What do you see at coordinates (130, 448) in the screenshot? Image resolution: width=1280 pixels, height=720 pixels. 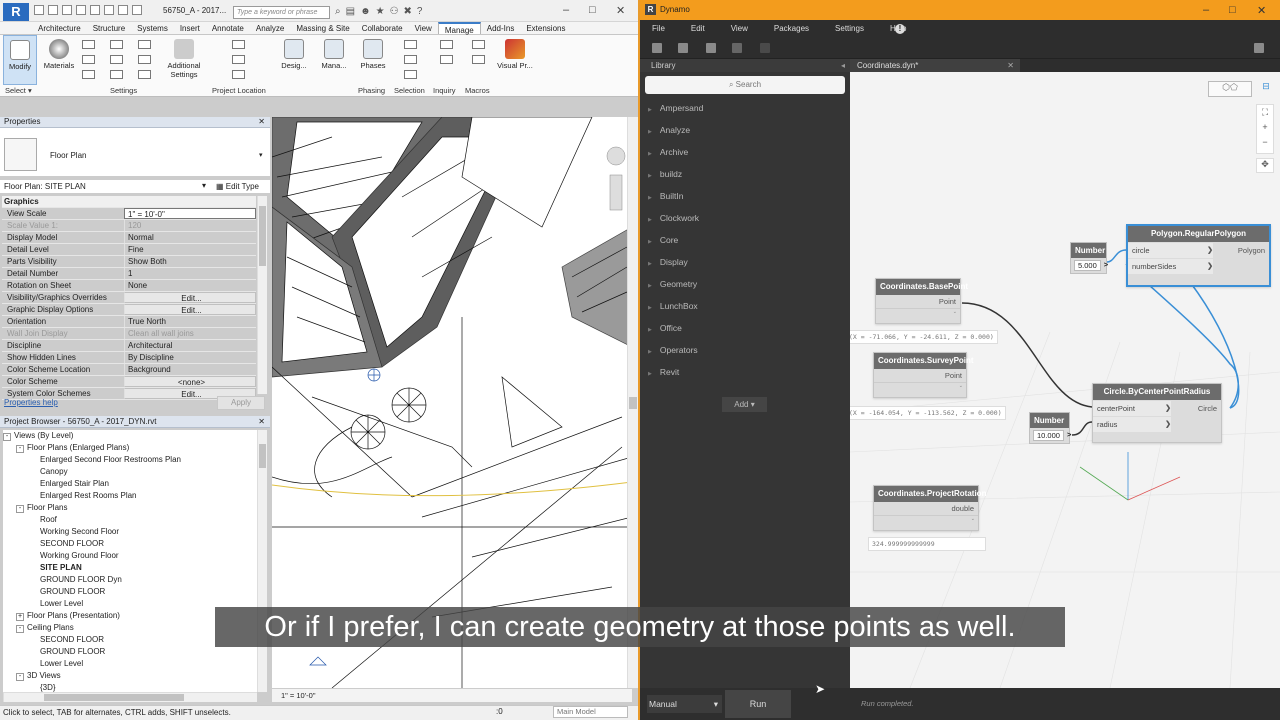 I see `tree-item: - Floor Plans (Enlarged Plans)` at bounding box center [130, 448].